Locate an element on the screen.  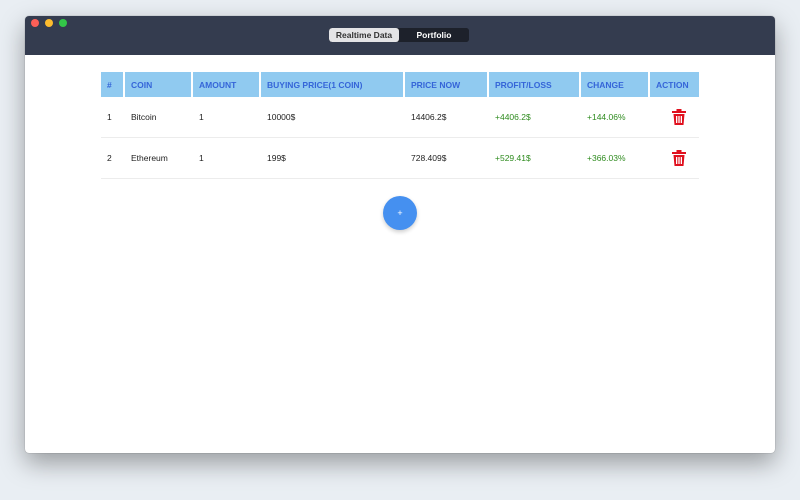
row-index: 2 is located at coordinates (113, 158).